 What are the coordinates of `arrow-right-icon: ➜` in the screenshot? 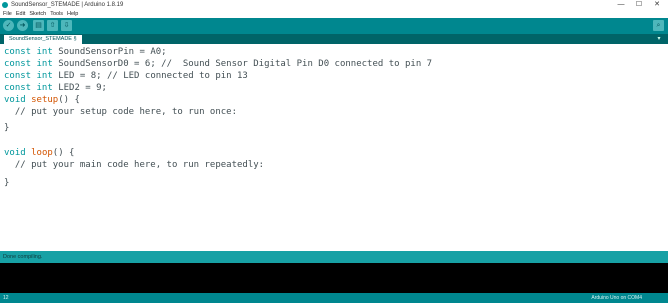 It's located at (22, 25).